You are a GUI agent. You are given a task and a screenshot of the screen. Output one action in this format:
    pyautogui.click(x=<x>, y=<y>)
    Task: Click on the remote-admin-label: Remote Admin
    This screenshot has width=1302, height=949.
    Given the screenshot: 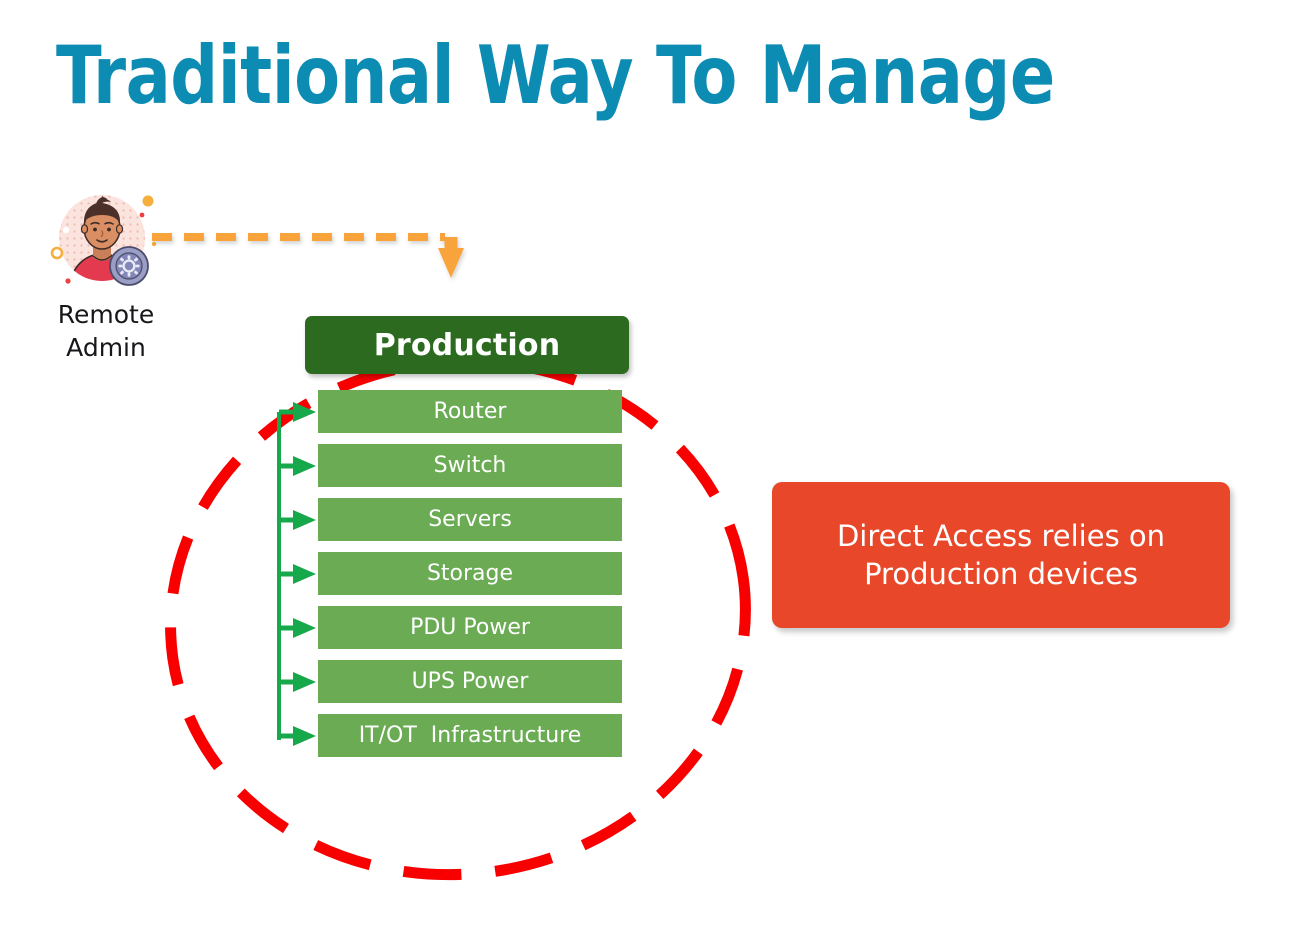 What is the action you would take?
    pyautogui.click(x=106, y=331)
    